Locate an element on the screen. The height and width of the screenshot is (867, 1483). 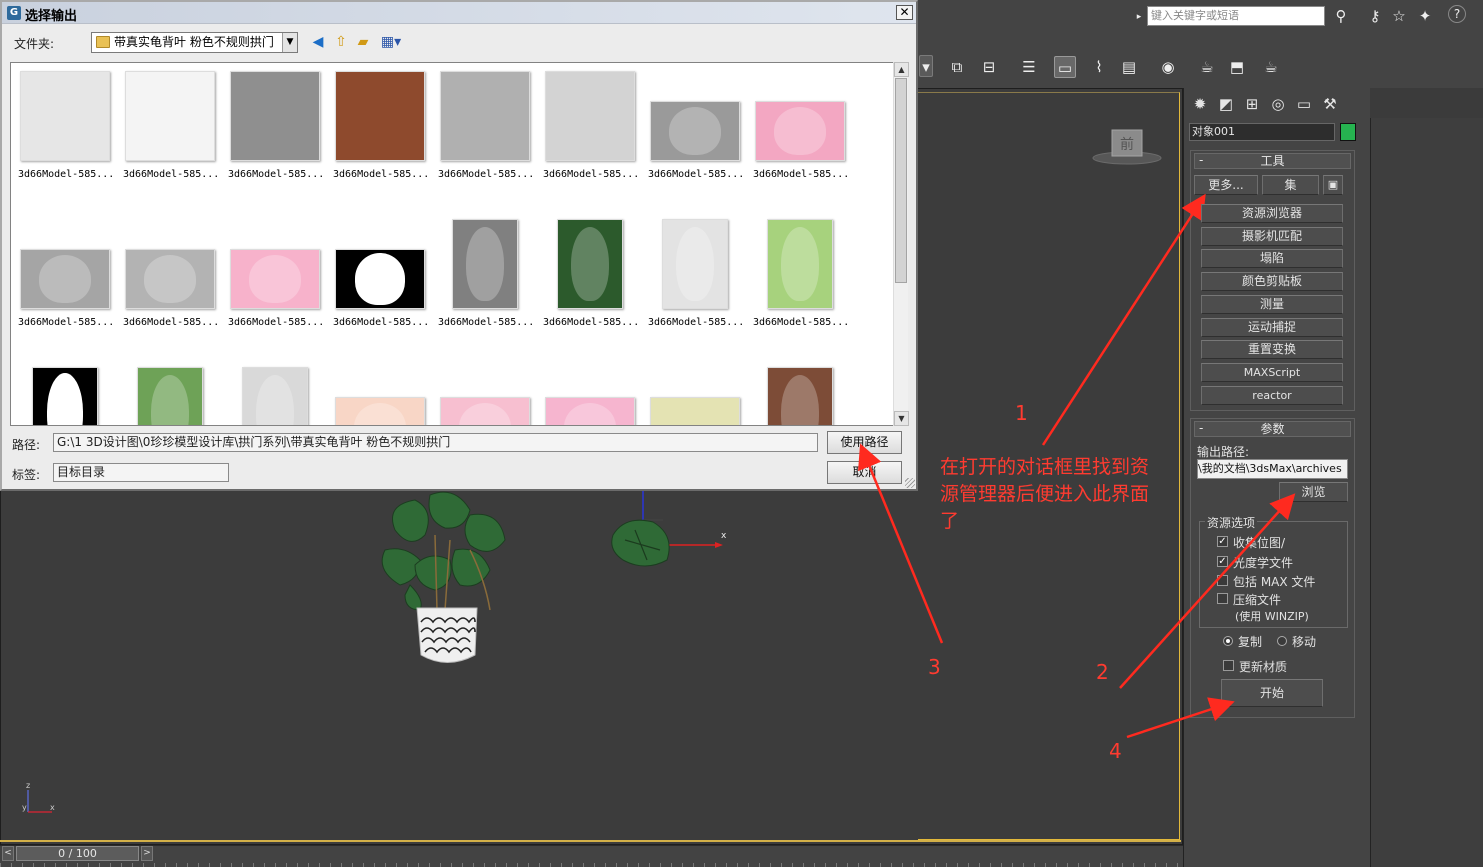
leaf-model-with-gizmo: x is located at coordinates (670, 532).